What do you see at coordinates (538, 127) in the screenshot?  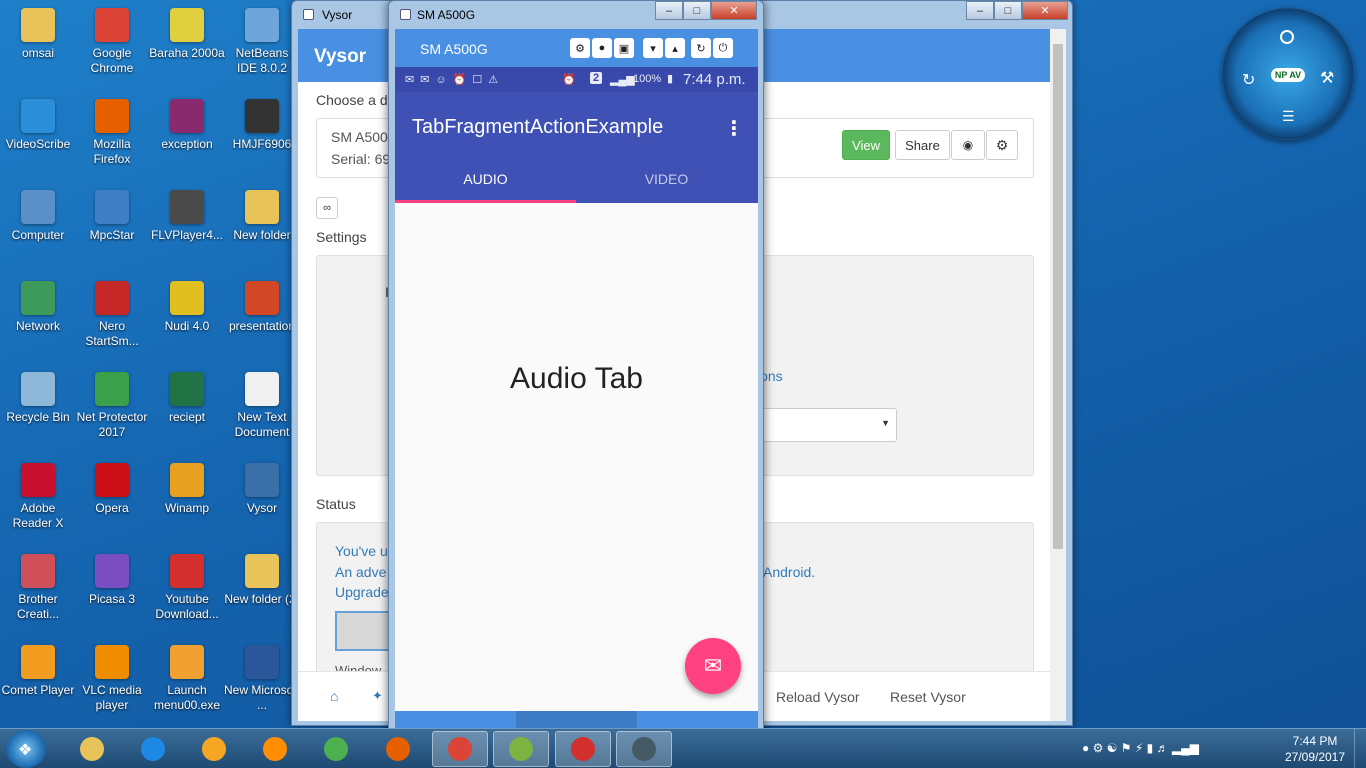 I see `app-title: TabFragmentActionExample` at bounding box center [538, 127].